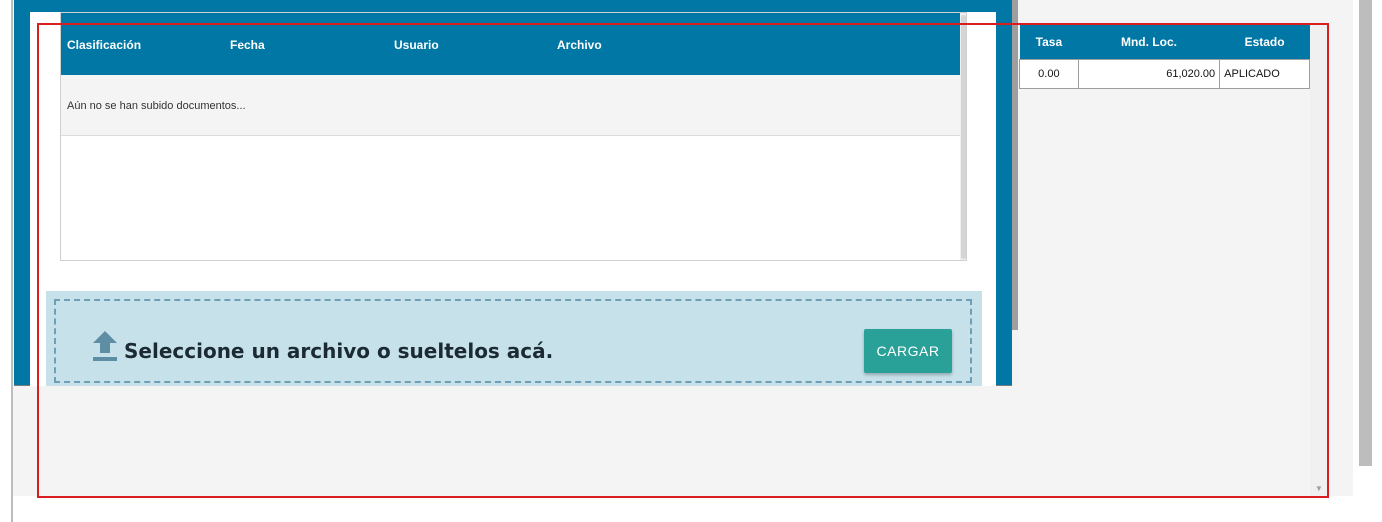 This screenshot has width=1382, height=522. Describe the element at coordinates (1149, 42) in the screenshot. I see `col-header-mnd-loc: Mnd. Loc.` at that location.